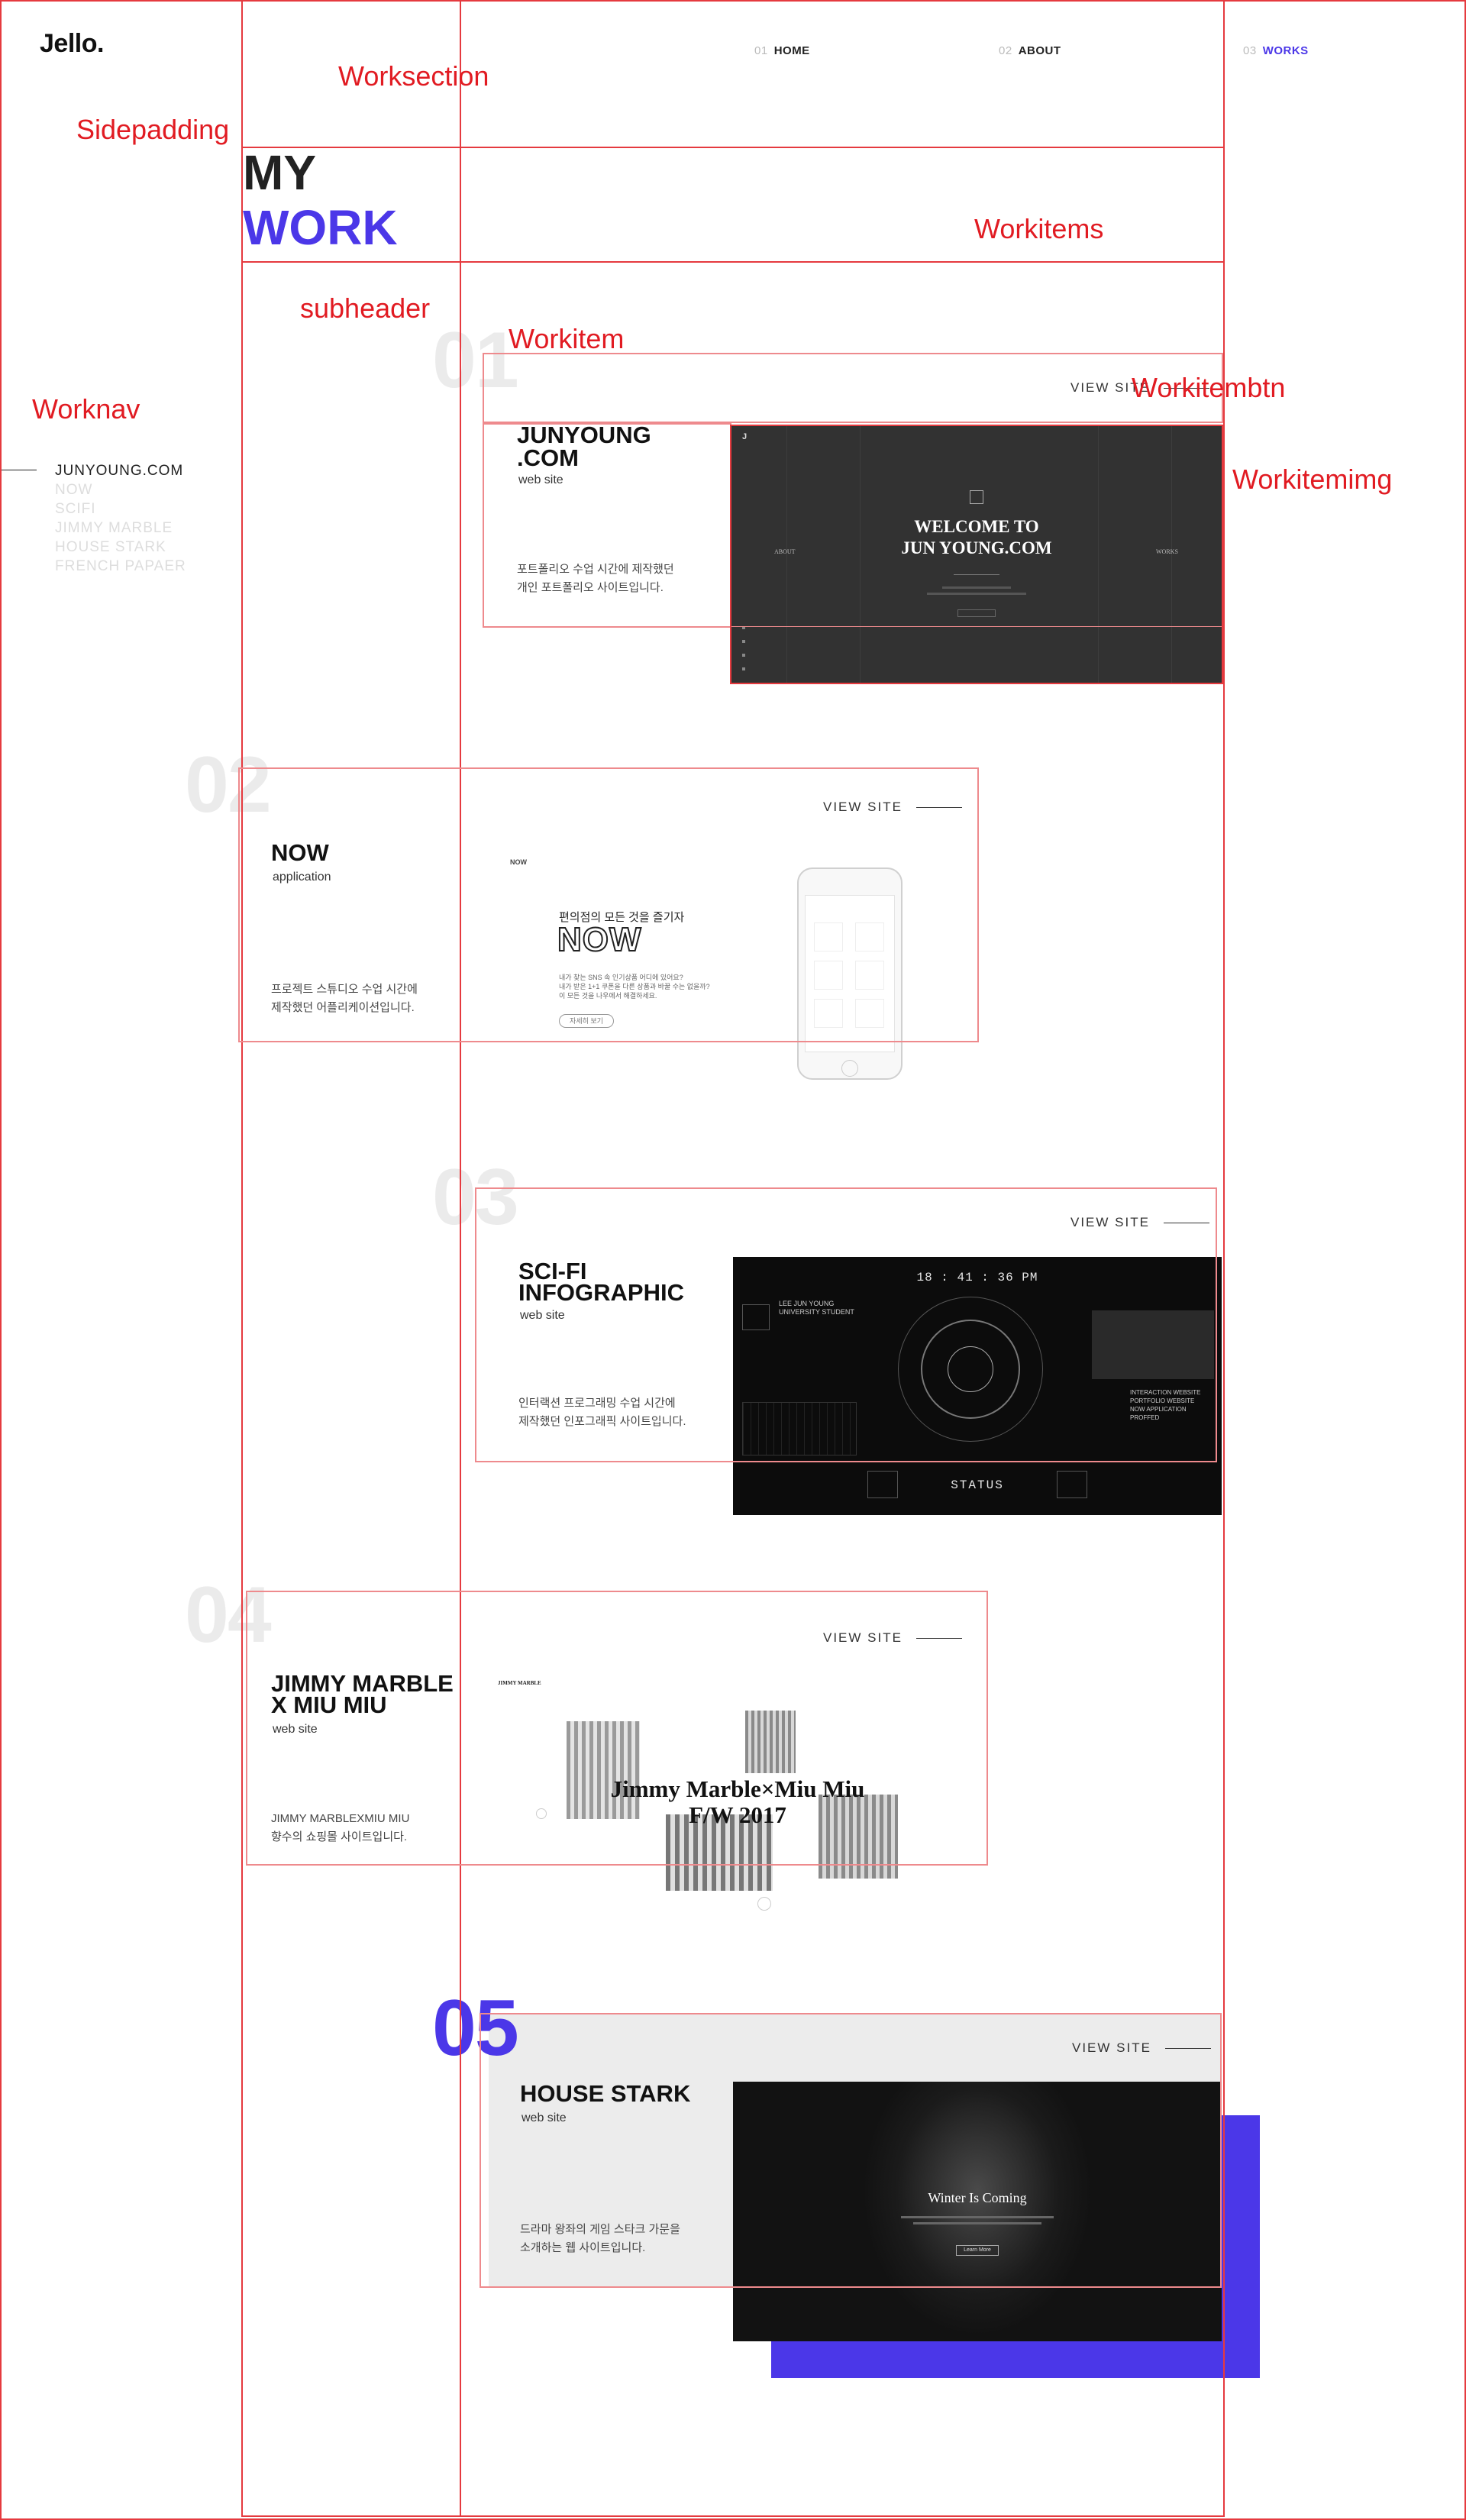  Describe the element at coordinates (366, 308) in the screenshot. I see `annotation-subheader: subheader` at that location.